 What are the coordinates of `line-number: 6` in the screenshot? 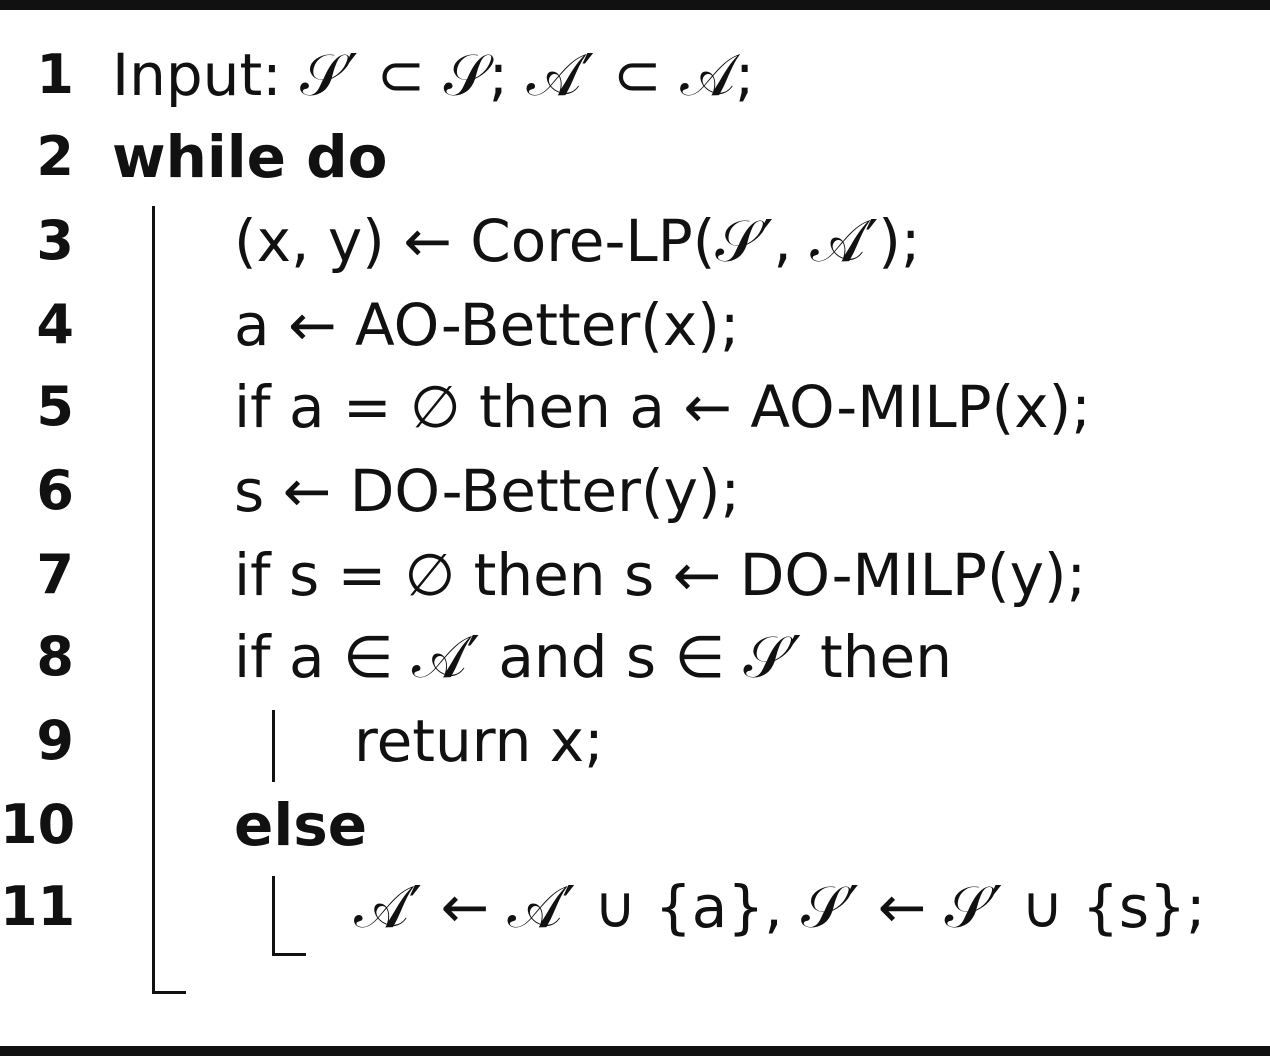 It's located at (55, 490).